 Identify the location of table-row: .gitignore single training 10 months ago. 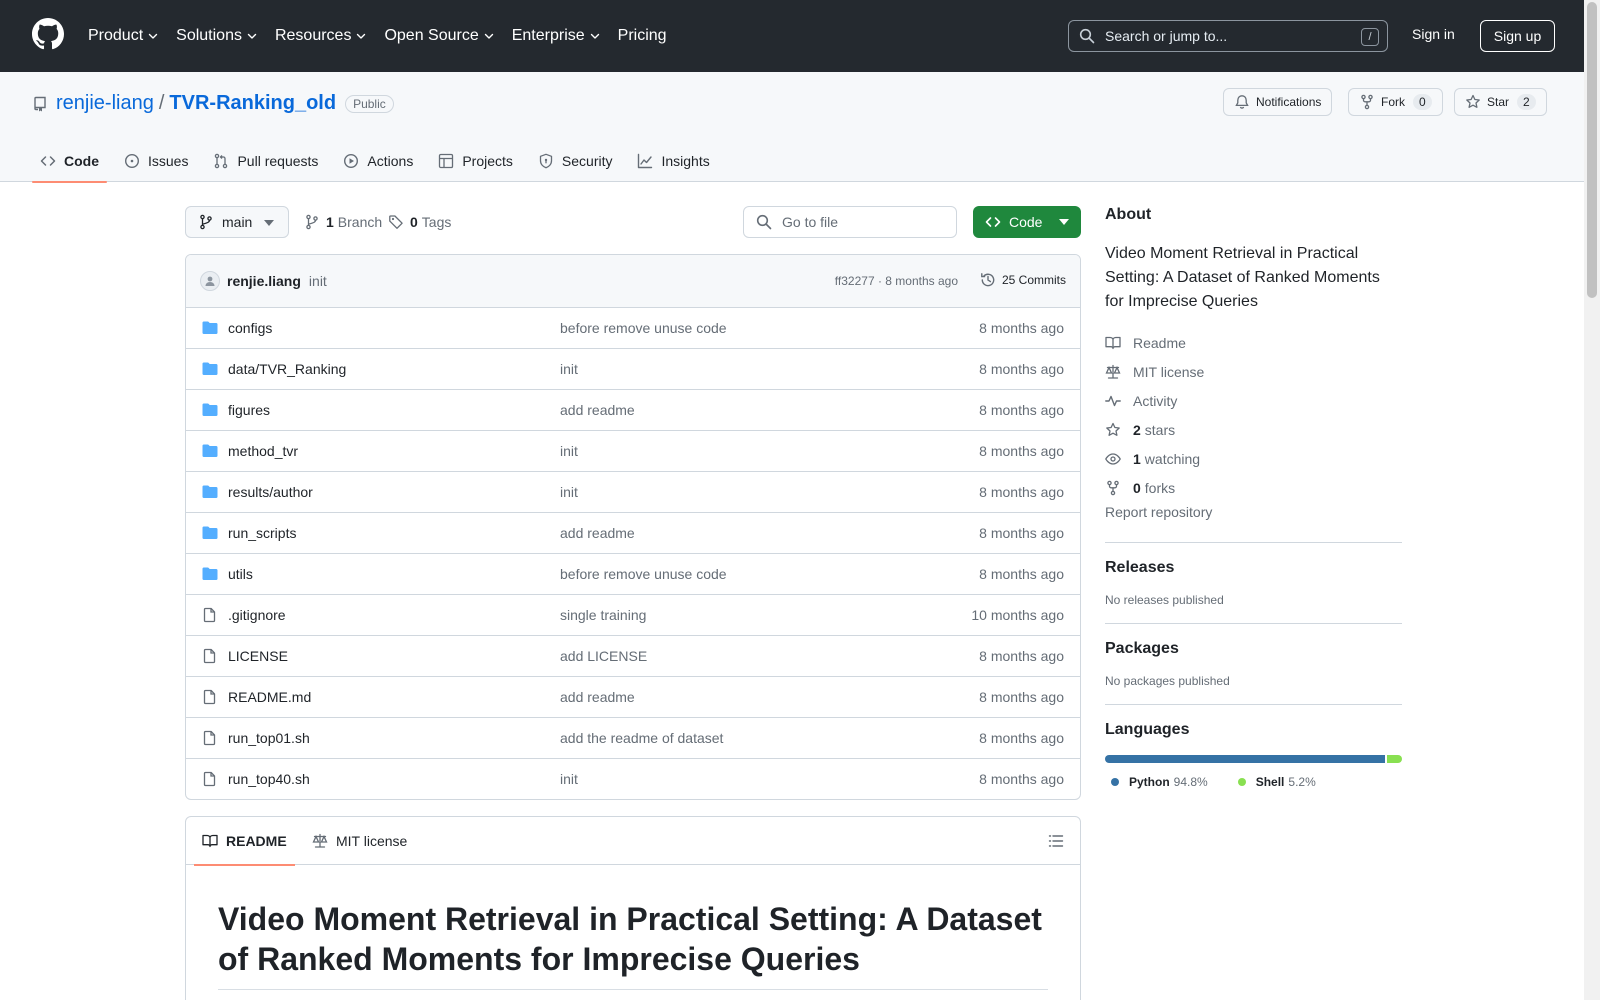
(633, 615).